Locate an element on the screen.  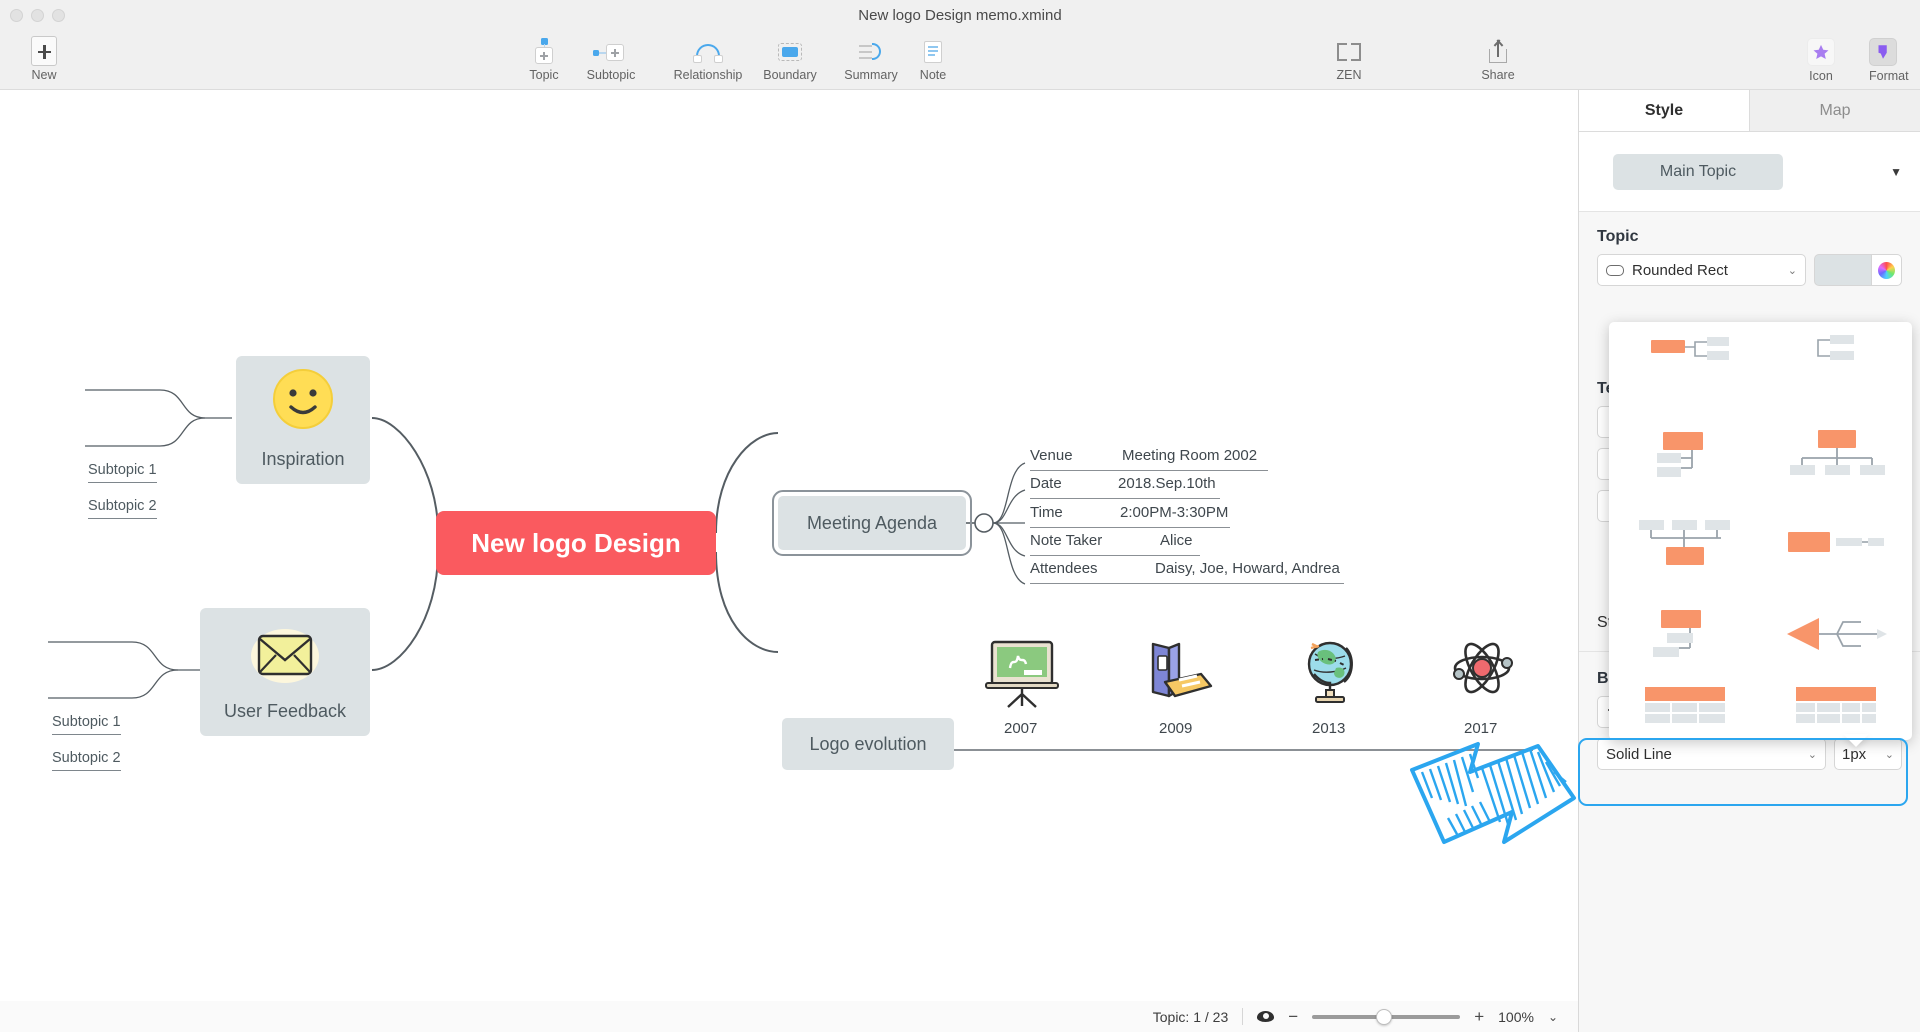
structure-option-tree-chart is located at coordinates (1685, 636).